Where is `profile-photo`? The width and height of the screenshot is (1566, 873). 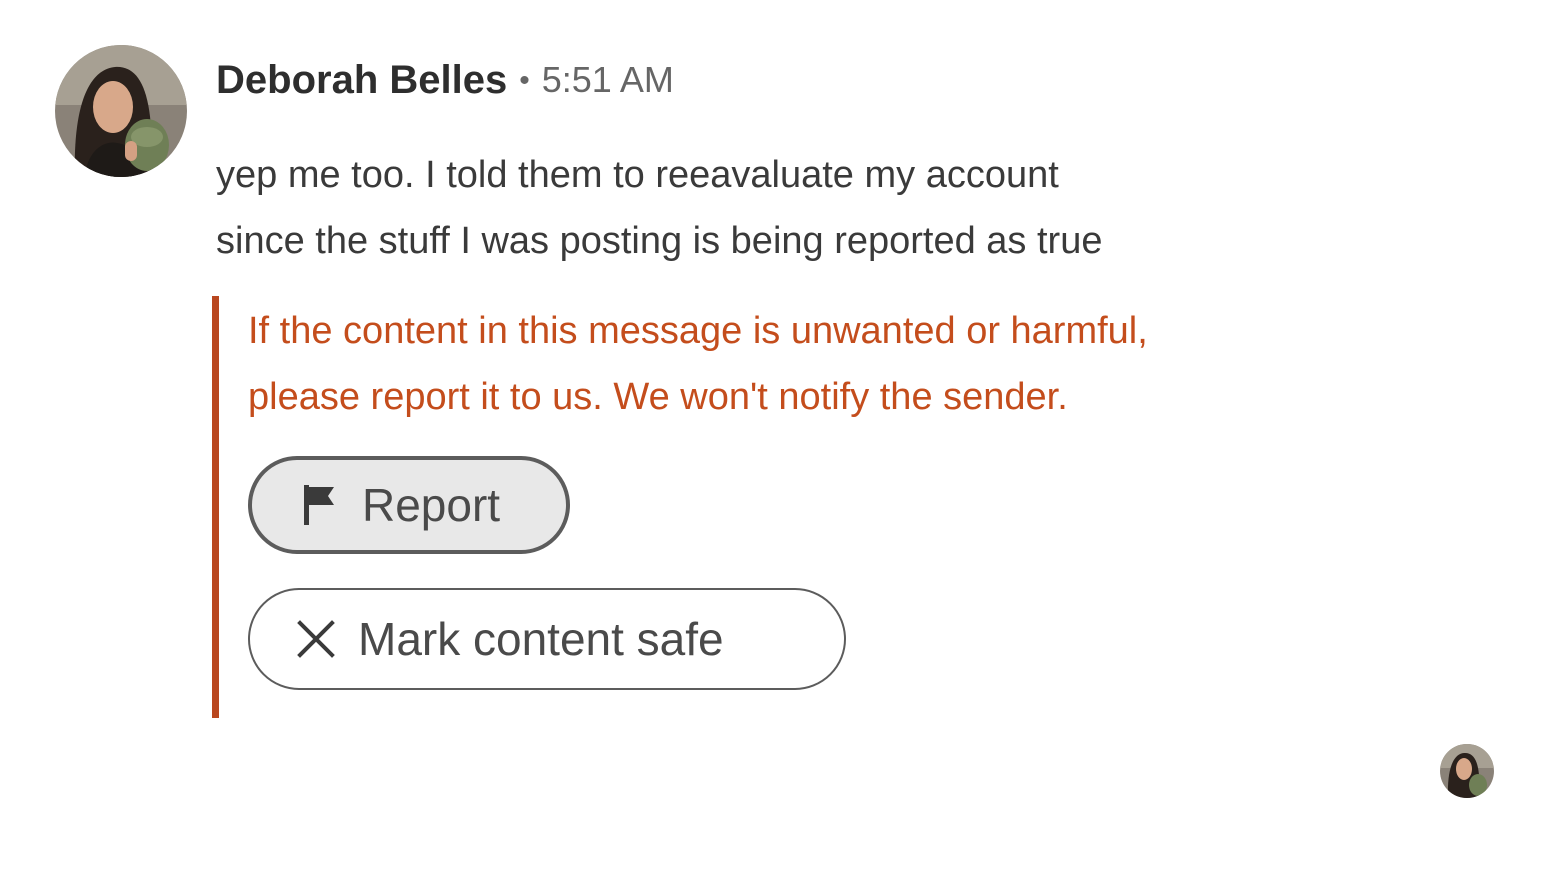 profile-photo is located at coordinates (121, 111).